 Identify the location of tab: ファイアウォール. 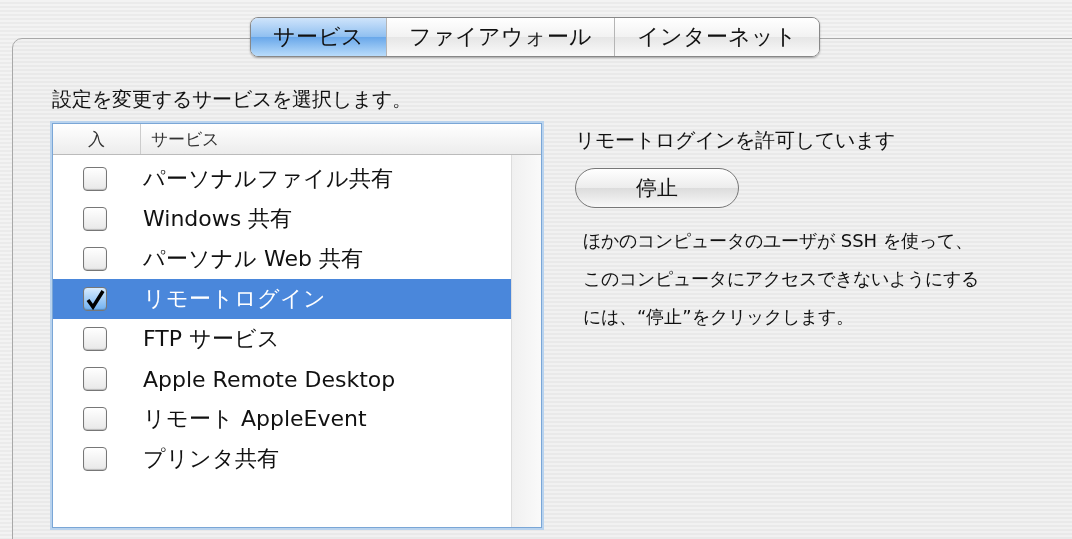
(500, 37).